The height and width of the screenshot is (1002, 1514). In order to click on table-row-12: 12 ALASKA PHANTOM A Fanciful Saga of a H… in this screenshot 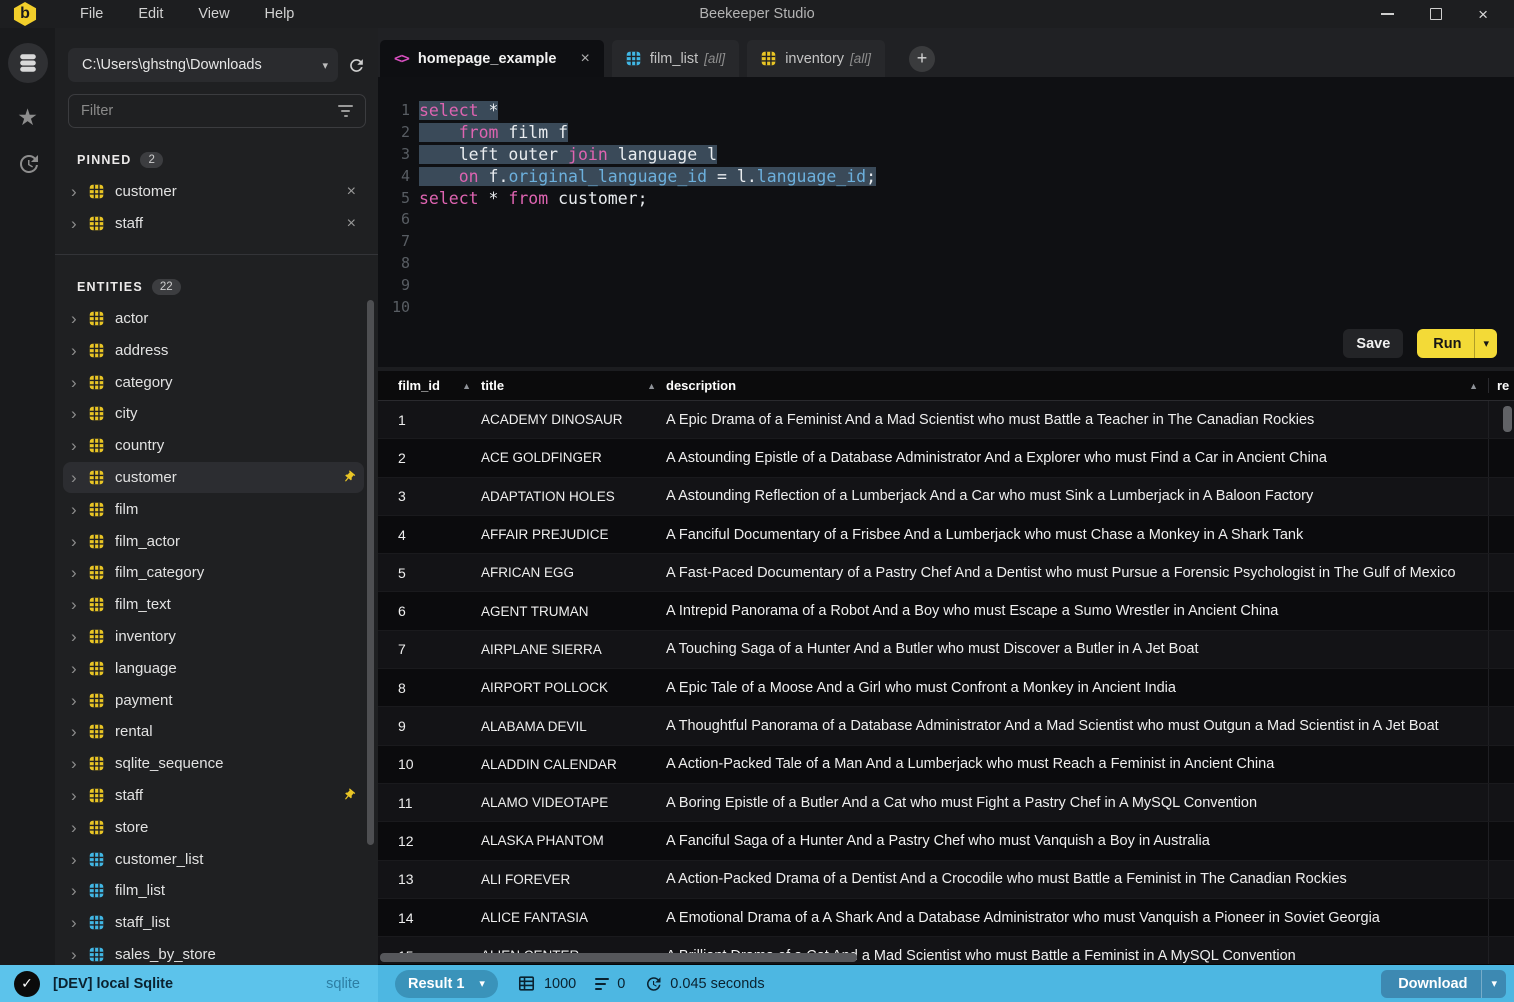, I will do `click(946, 841)`.